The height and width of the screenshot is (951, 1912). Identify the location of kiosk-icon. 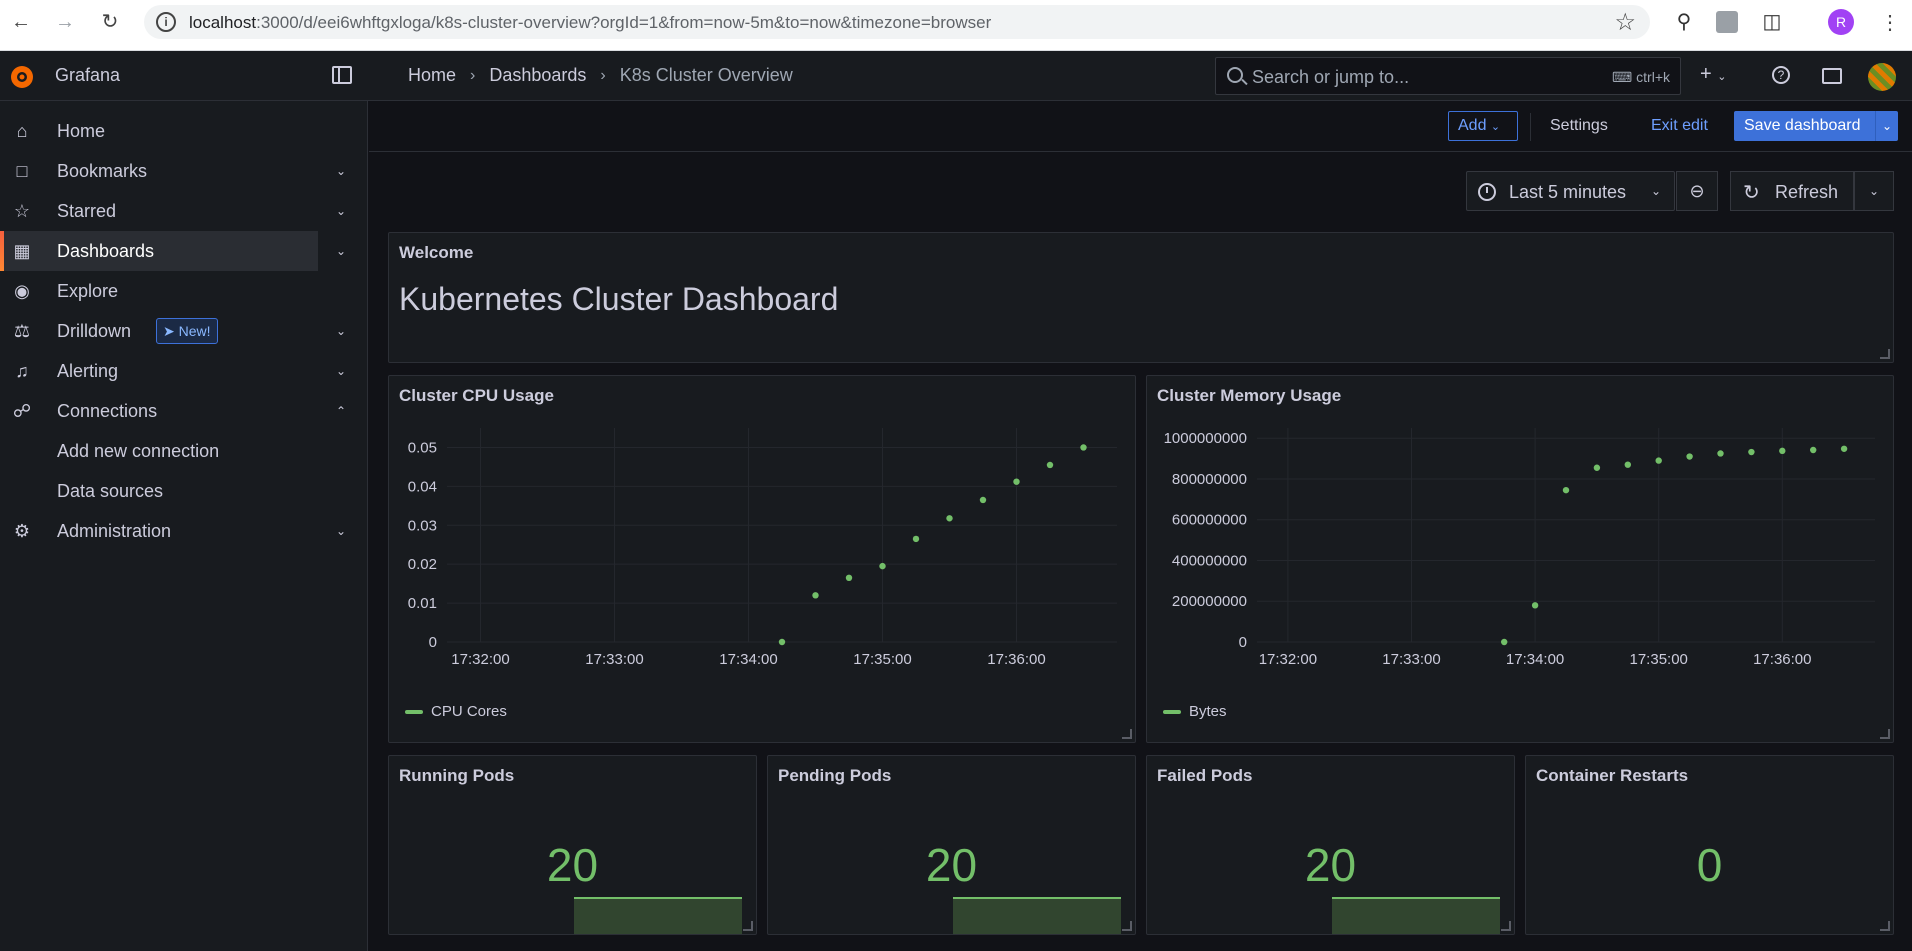
(1832, 76).